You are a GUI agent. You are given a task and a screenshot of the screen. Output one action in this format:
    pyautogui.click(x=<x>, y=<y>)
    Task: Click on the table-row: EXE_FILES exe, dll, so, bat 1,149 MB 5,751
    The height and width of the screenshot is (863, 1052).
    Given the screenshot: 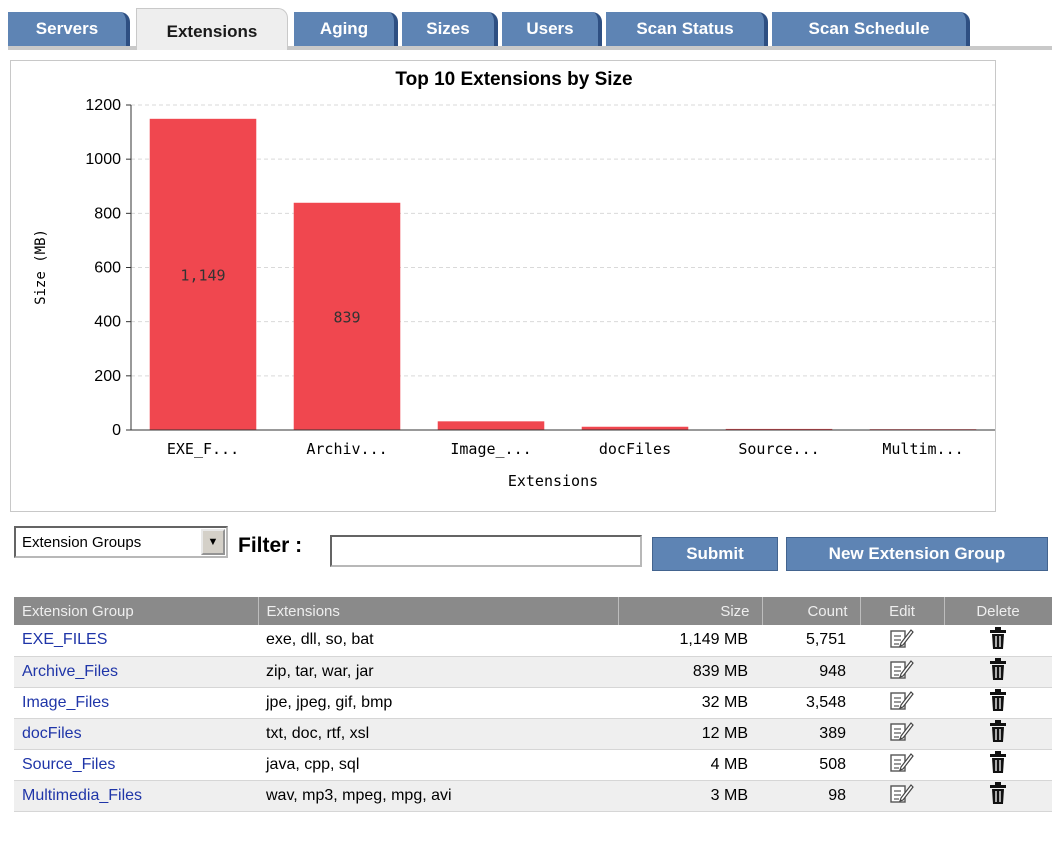 What is the action you would take?
    pyautogui.click(x=533, y=641)
    